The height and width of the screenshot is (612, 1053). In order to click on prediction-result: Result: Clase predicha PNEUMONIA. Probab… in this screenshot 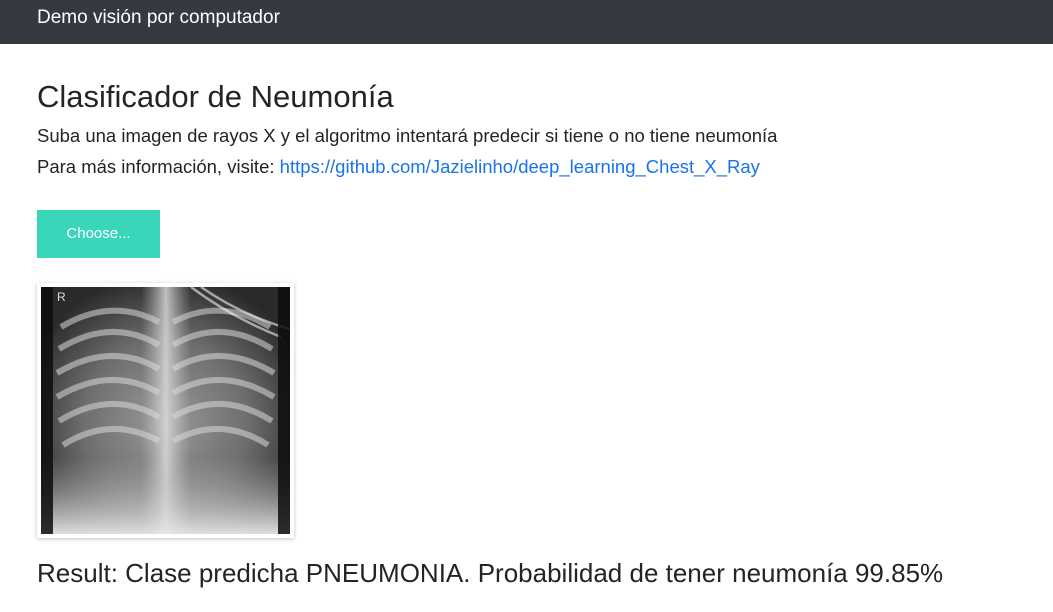, I will do `click(490, 573)`.